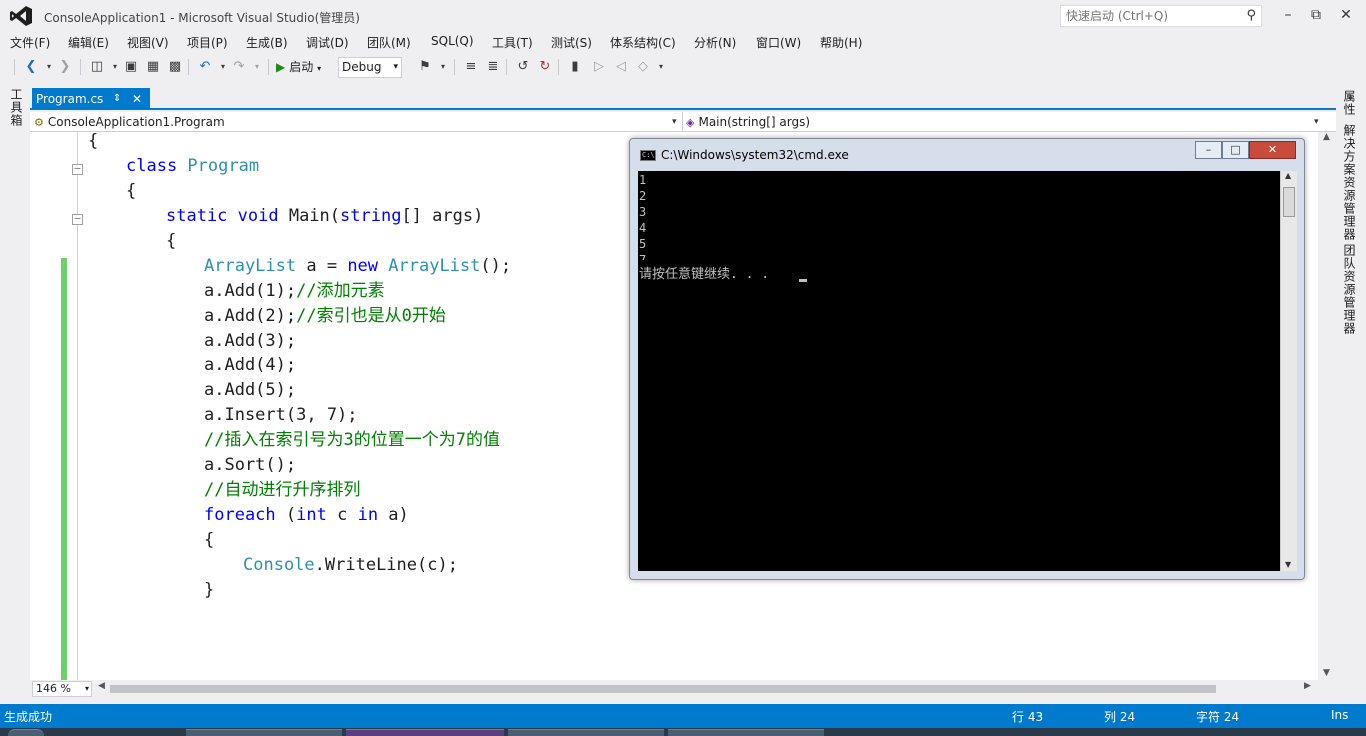  I want to click on menu-test: 测试(S), so click(571, 42).